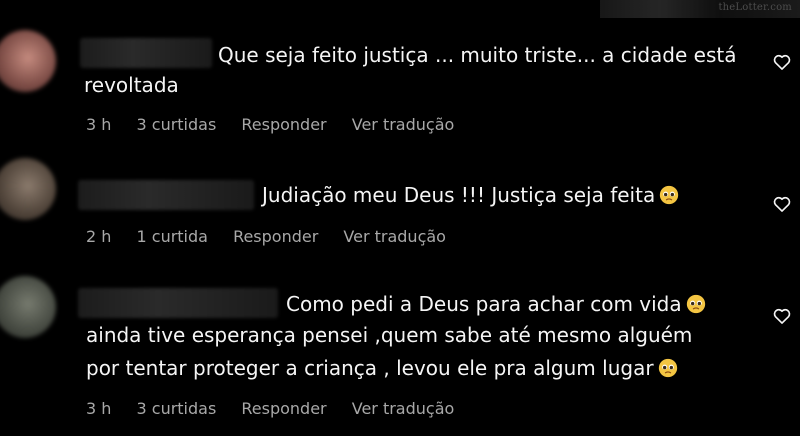 The width and height of the screenshot is (800, 436). Describe the element at coordinates (131, 85) in the screenshot. I see `comment-text-line: revoltada` at that location.